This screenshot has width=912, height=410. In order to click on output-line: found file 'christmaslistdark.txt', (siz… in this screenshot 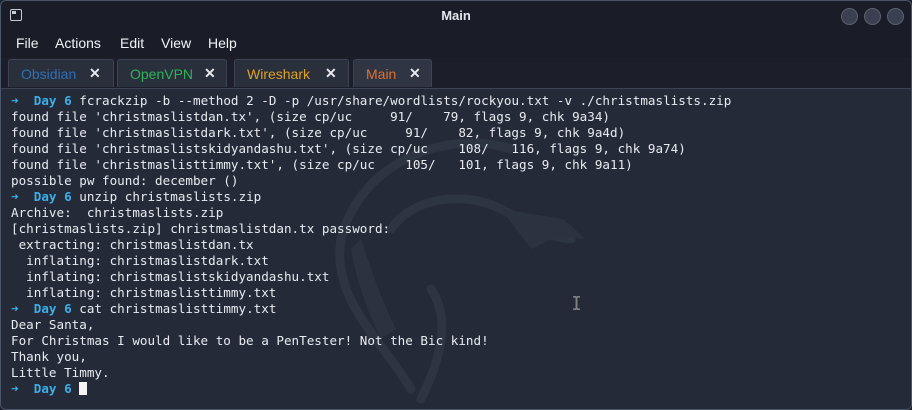, I will do `click(318, 132)`.